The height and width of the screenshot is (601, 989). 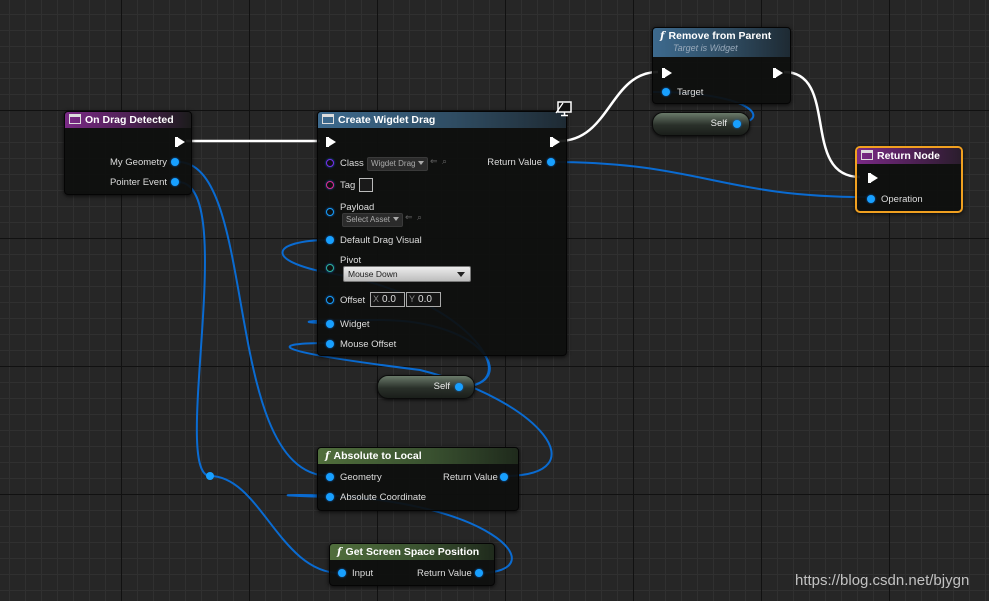 I want to click on class-label: Class, so click(x=352, y=163).